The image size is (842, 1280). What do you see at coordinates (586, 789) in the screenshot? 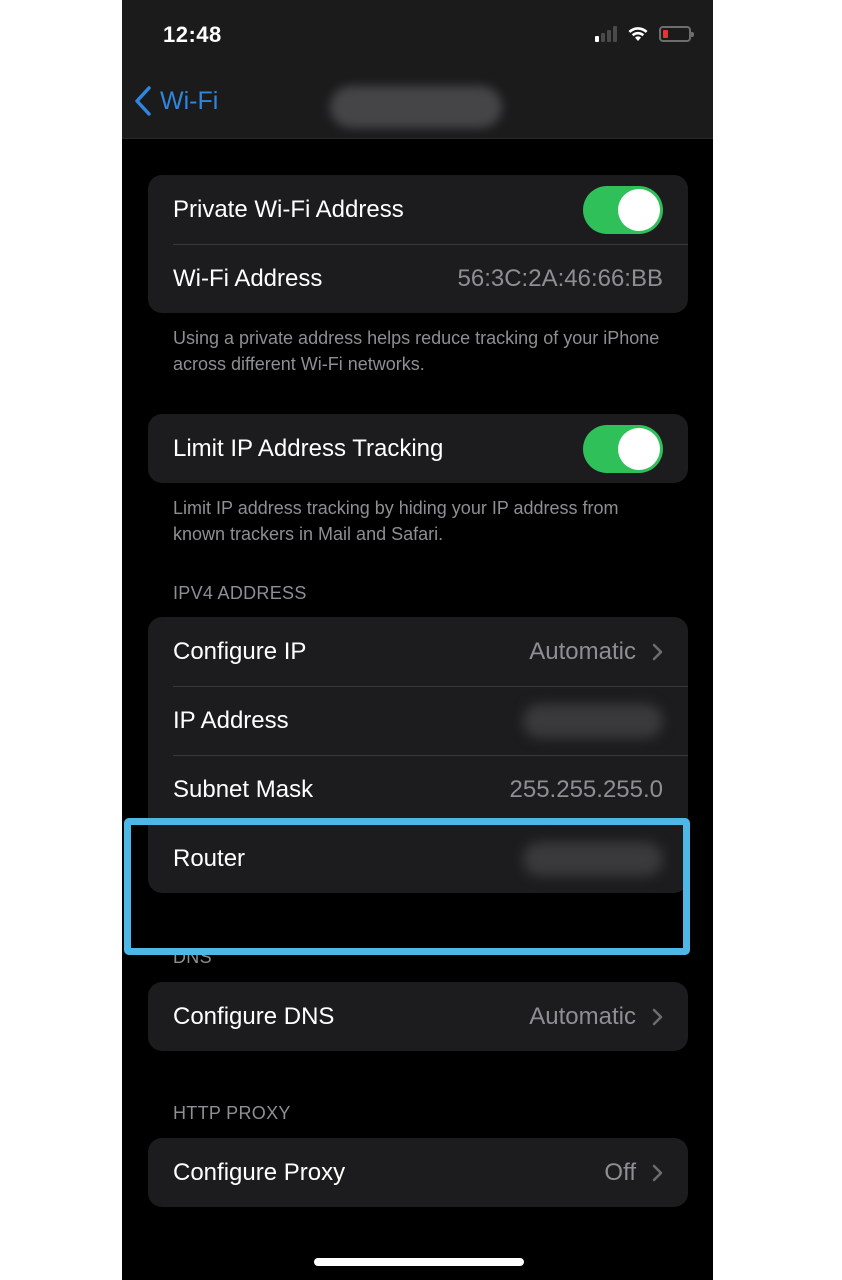
I see `subnet-mask-value: 255.255.255.0` at bounding box center [586, 789].